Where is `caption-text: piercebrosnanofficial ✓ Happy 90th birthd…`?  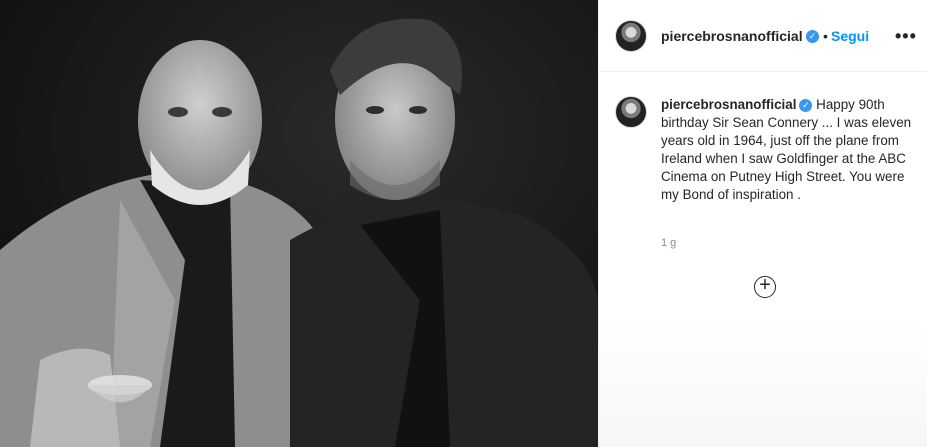 caption-text: piercebrosnanofficial ✓ Happy 90th birthd… is located at coordinates (787, 150).